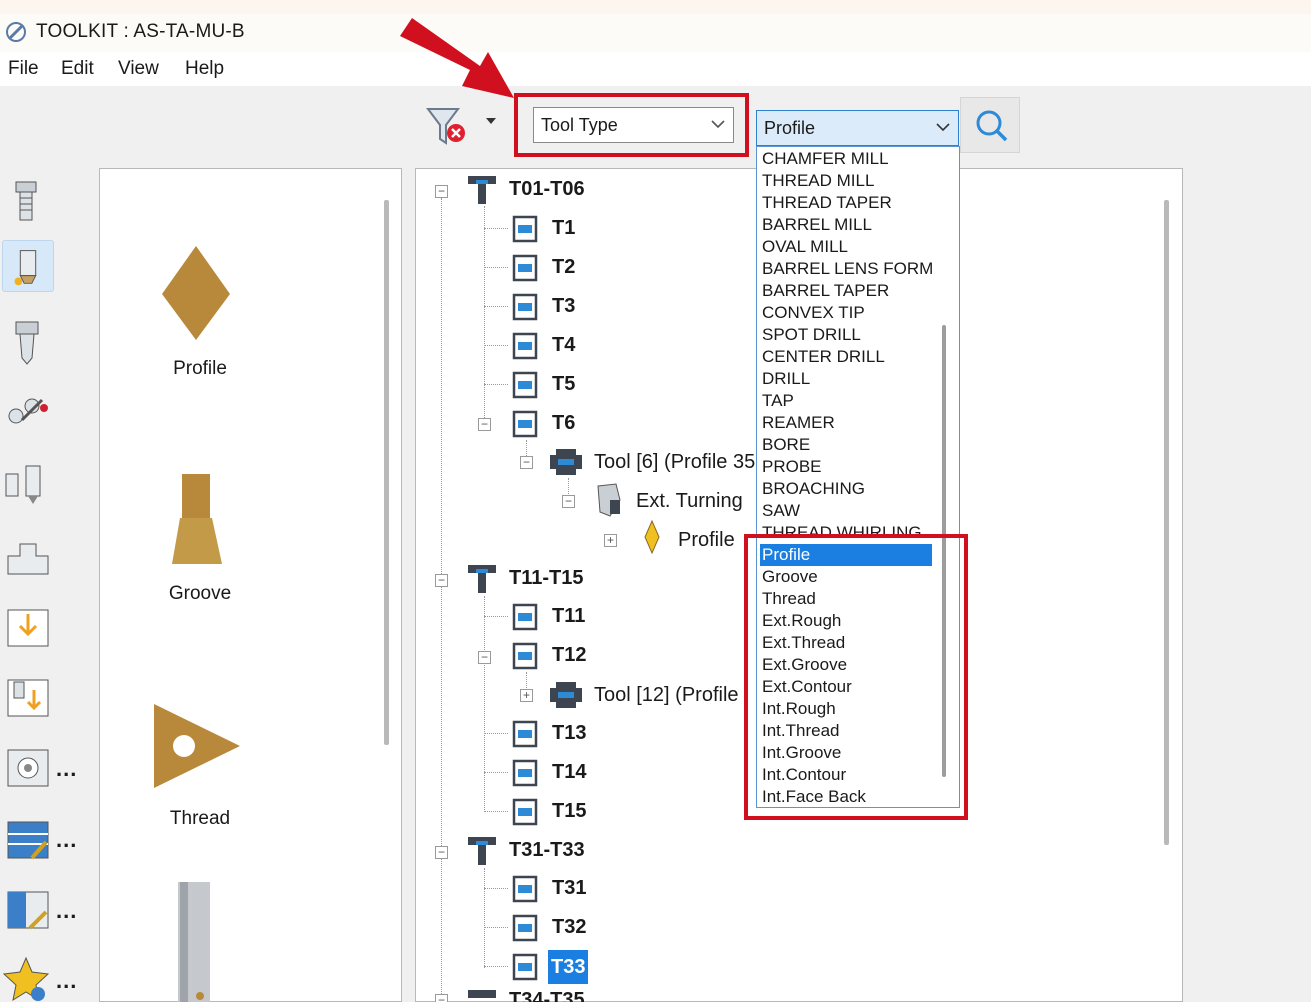 Image resolution: width=1311 pixels, height=1002 pixels. Describe the element at coordinates (28, 202) in the screenshot. I see `tap-tool-icon` at that location.